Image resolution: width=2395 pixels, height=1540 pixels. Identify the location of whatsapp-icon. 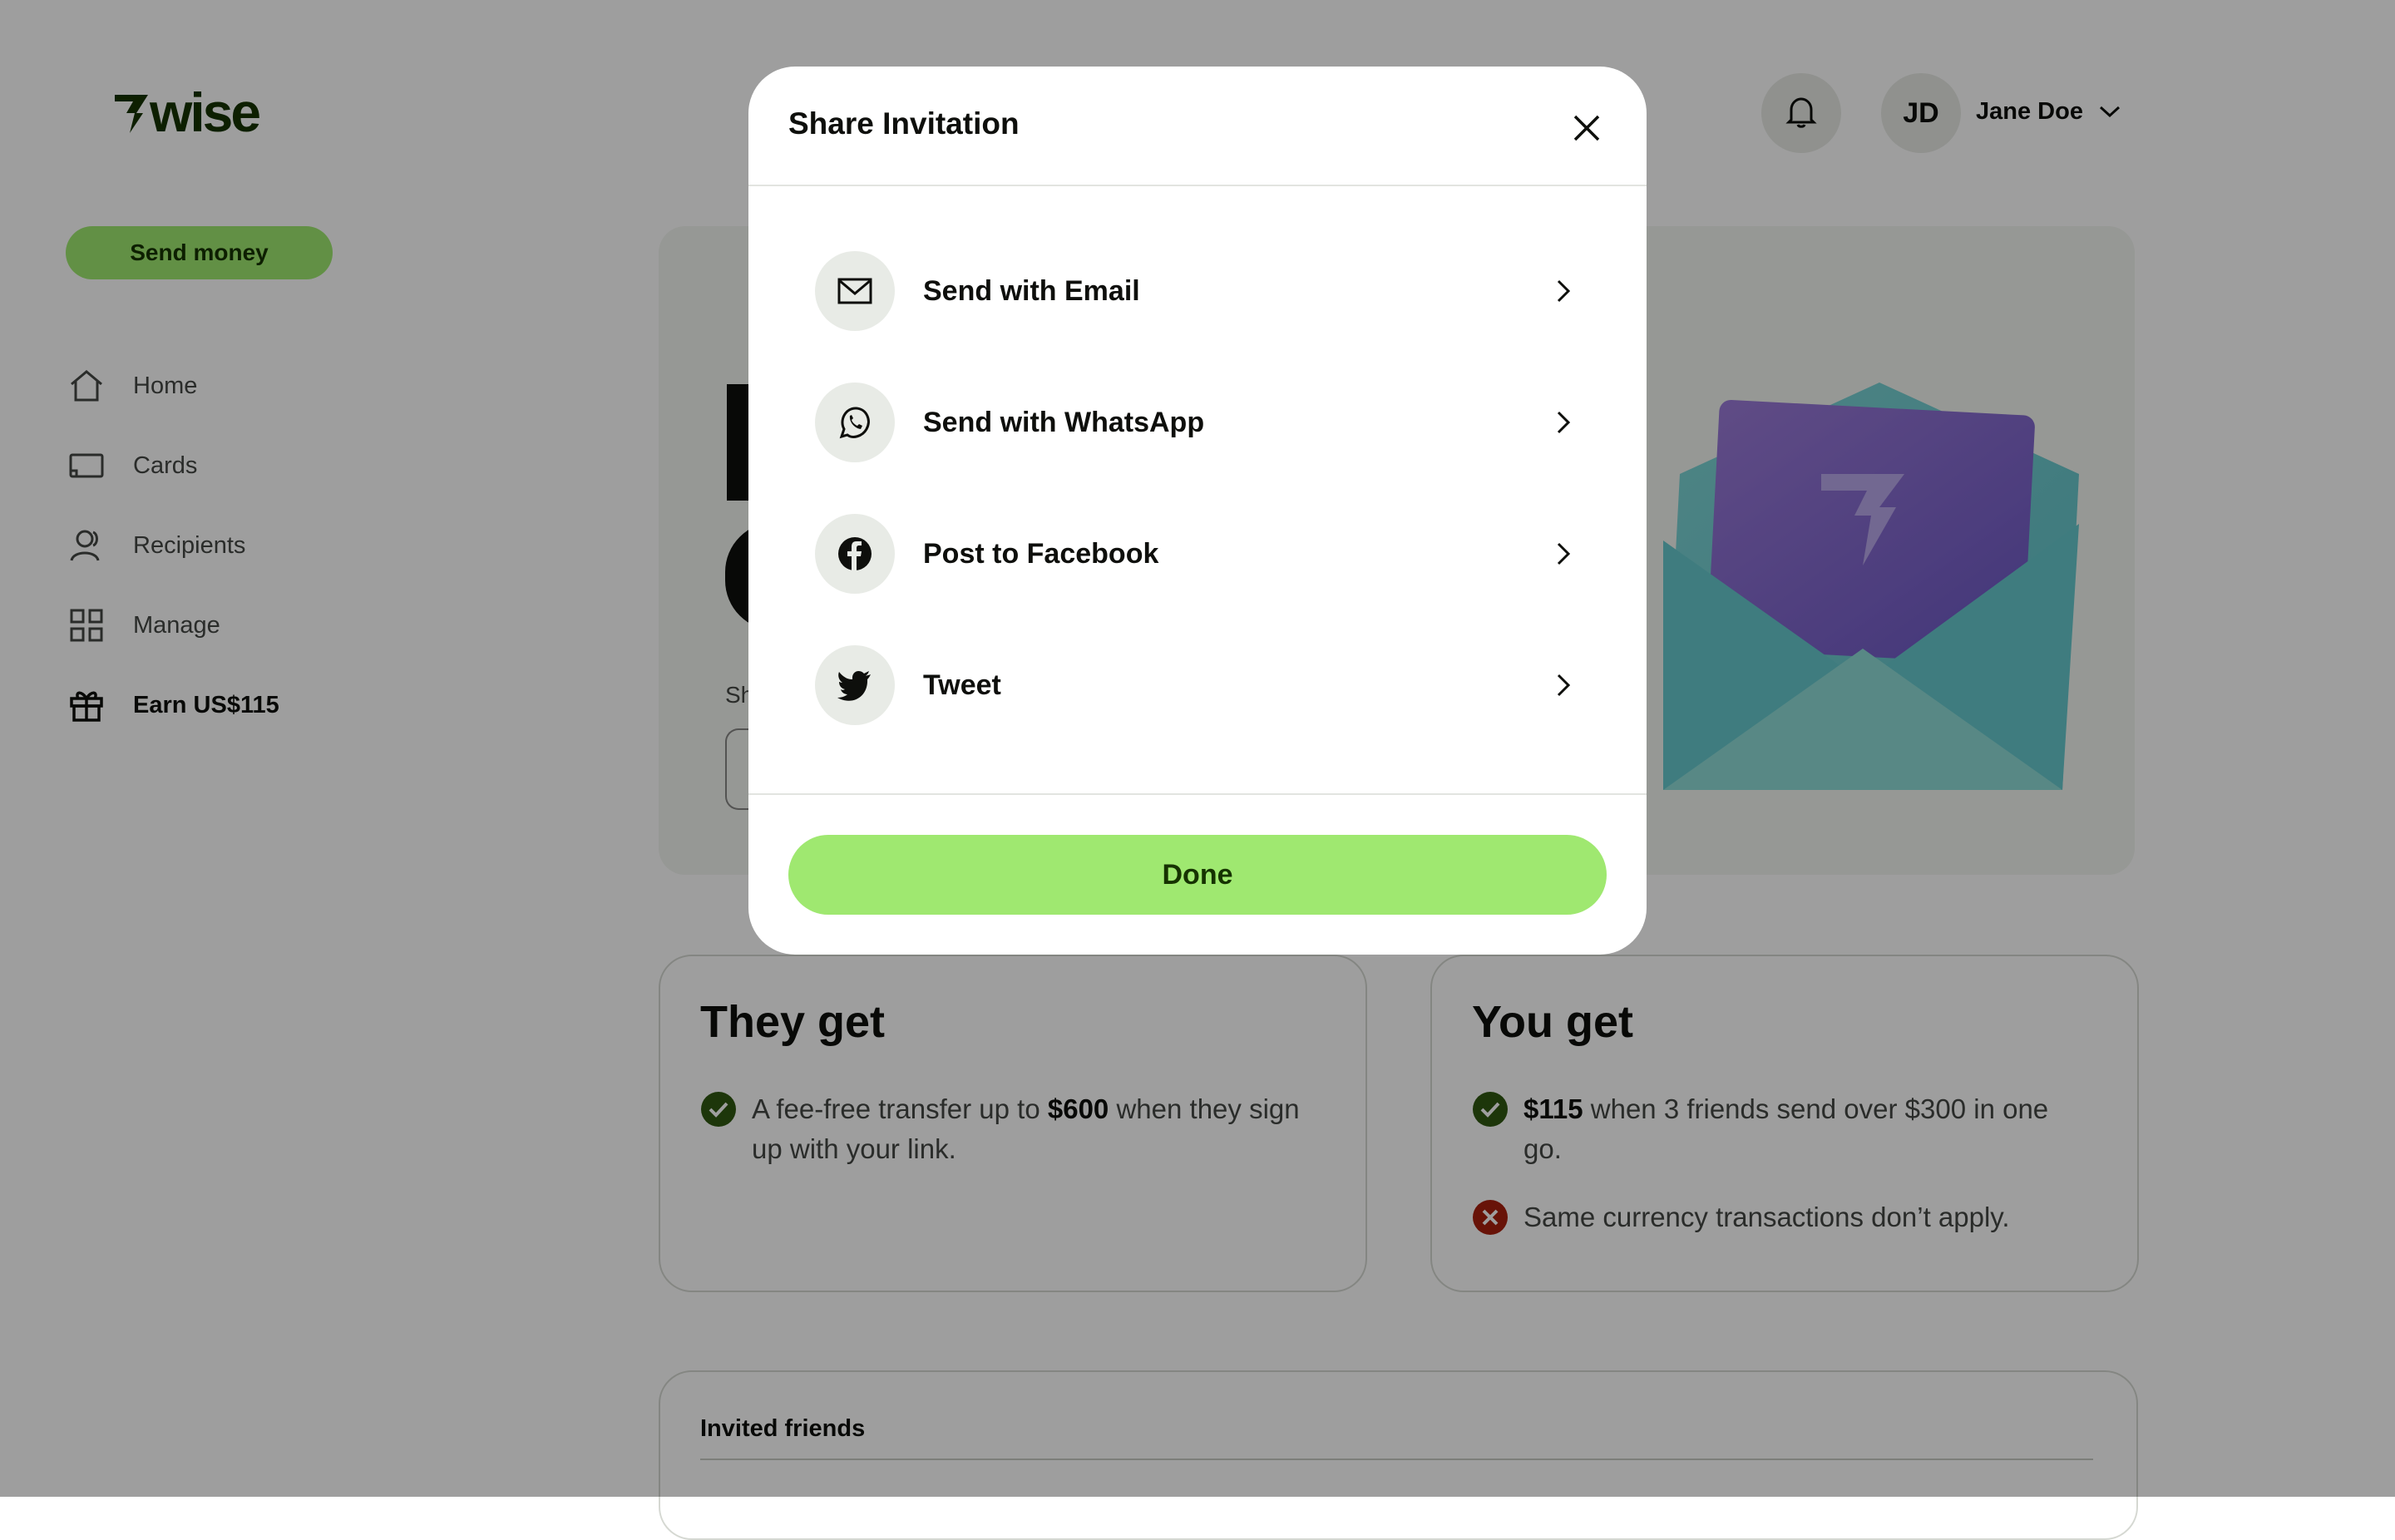
(855, 422).